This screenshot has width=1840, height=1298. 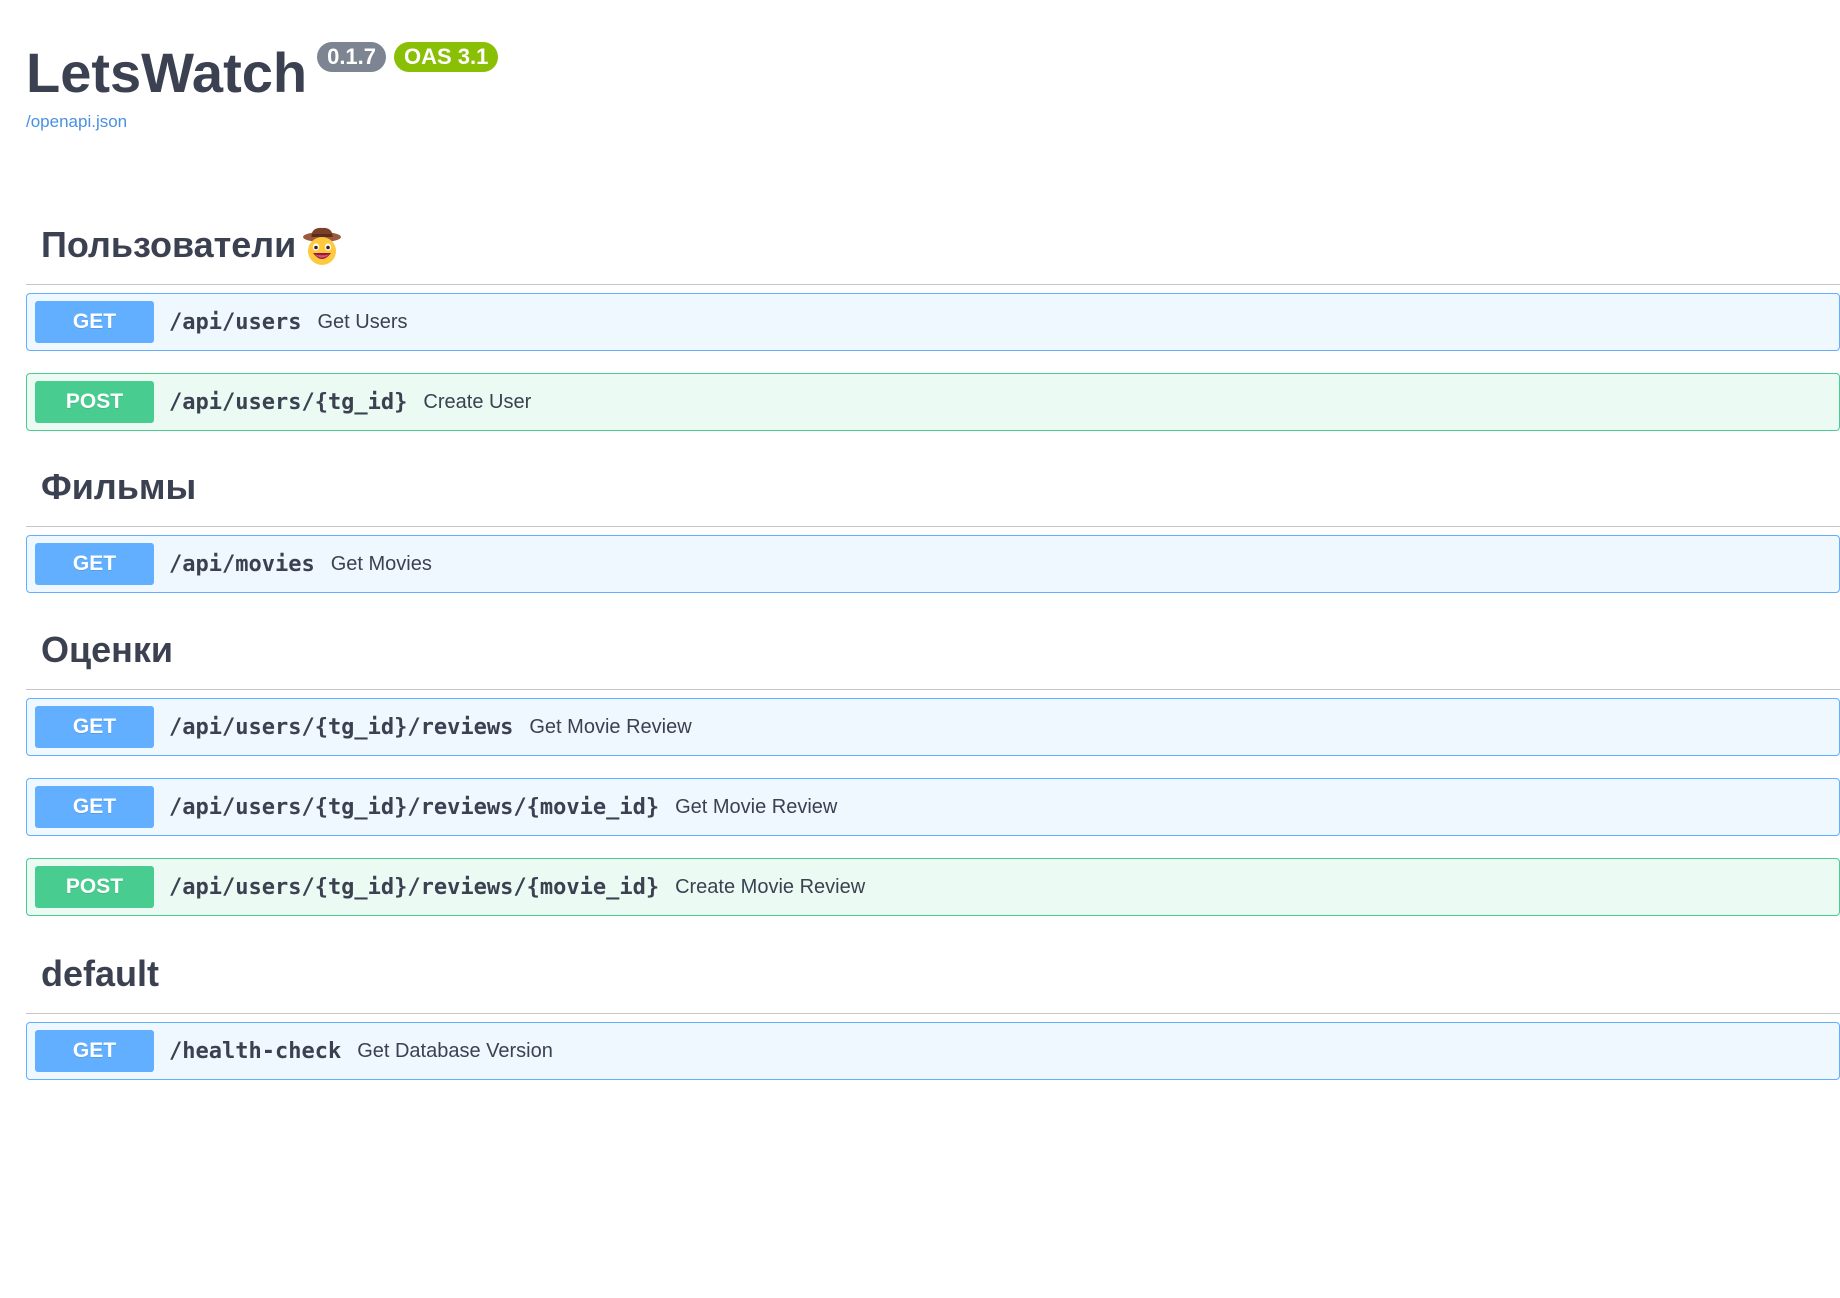 I want to click on operation-summary: Create User, so click(x=477, y=401).